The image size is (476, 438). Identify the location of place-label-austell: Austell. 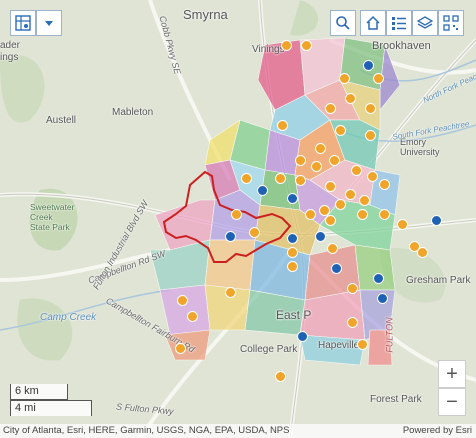
(61, 120).